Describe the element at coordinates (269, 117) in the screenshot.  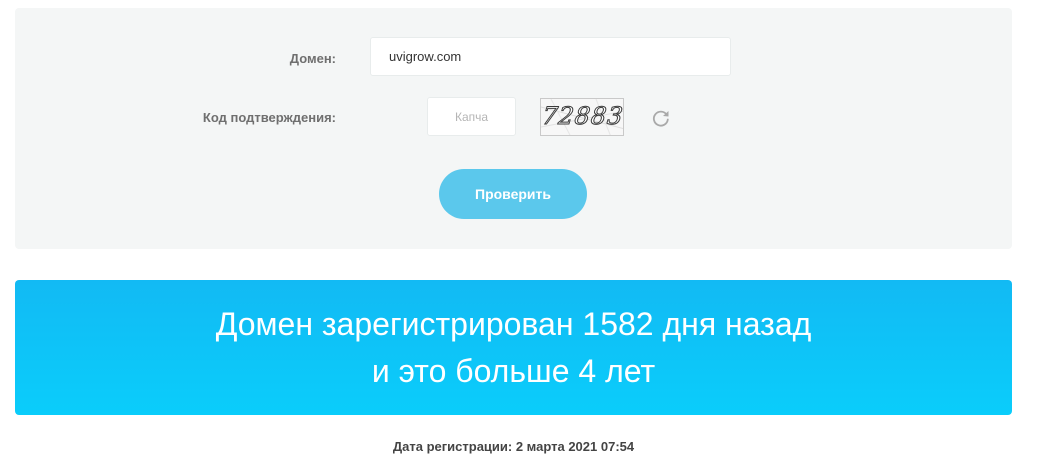
I see `captcha-label: Код подтверждения:` at that location.